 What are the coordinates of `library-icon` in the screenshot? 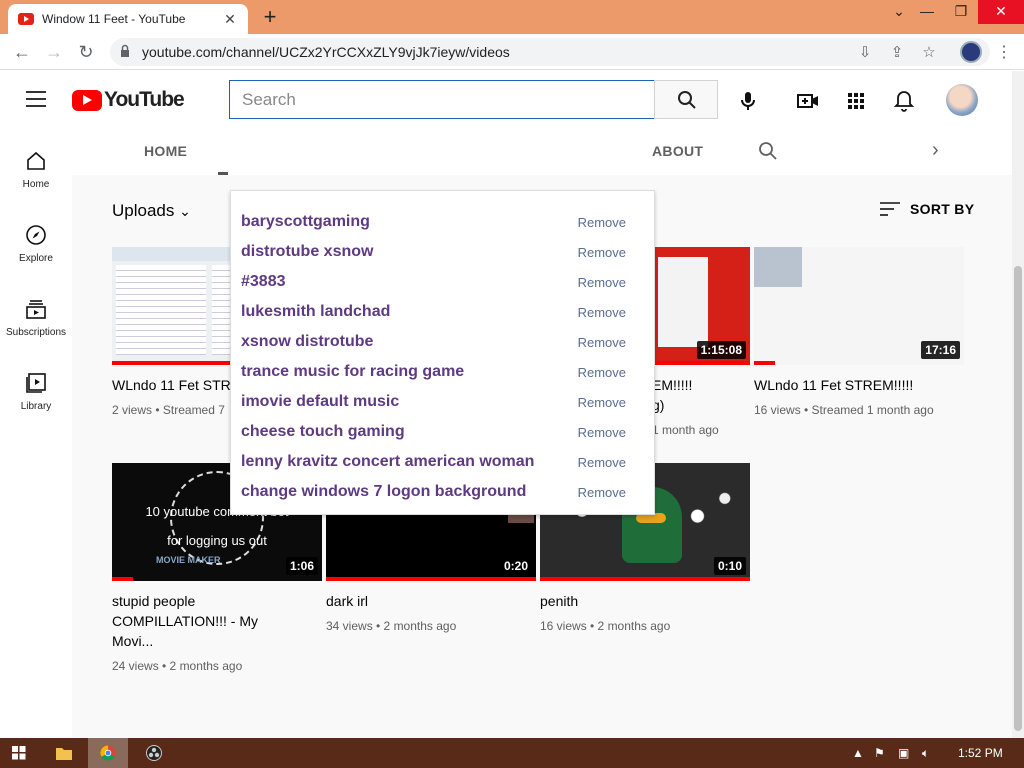 It's located at (36, 383).